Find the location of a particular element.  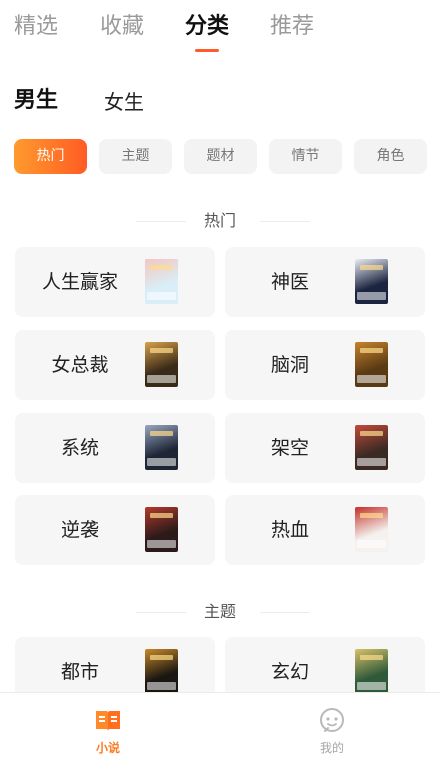

book-icon is located at coordinates (108, 721).